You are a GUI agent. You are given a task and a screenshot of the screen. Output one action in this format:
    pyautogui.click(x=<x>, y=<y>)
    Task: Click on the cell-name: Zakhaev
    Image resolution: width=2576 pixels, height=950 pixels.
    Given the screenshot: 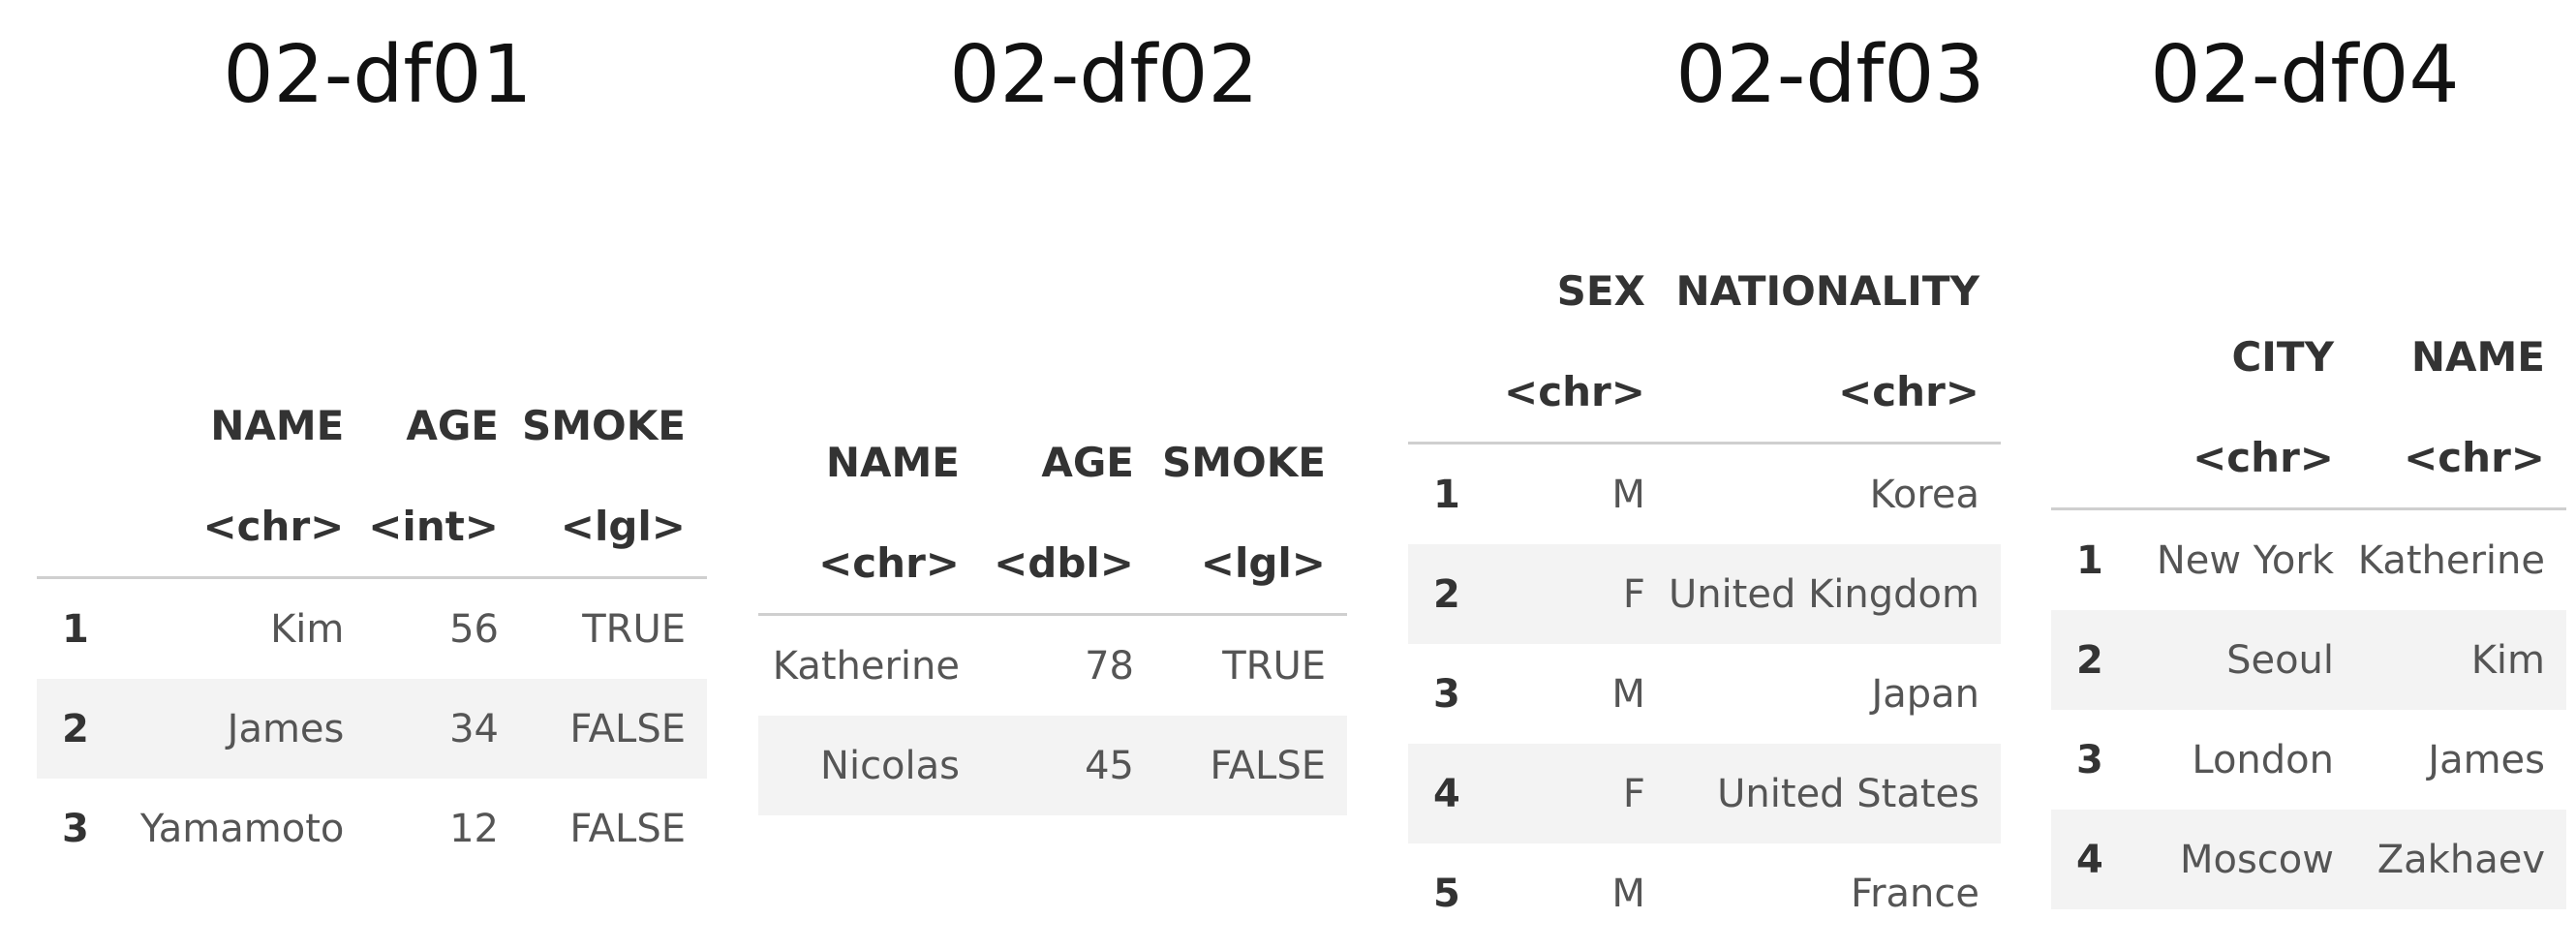 What is the action you would take?
    pyautogui.click(x=2461, y=859)
    